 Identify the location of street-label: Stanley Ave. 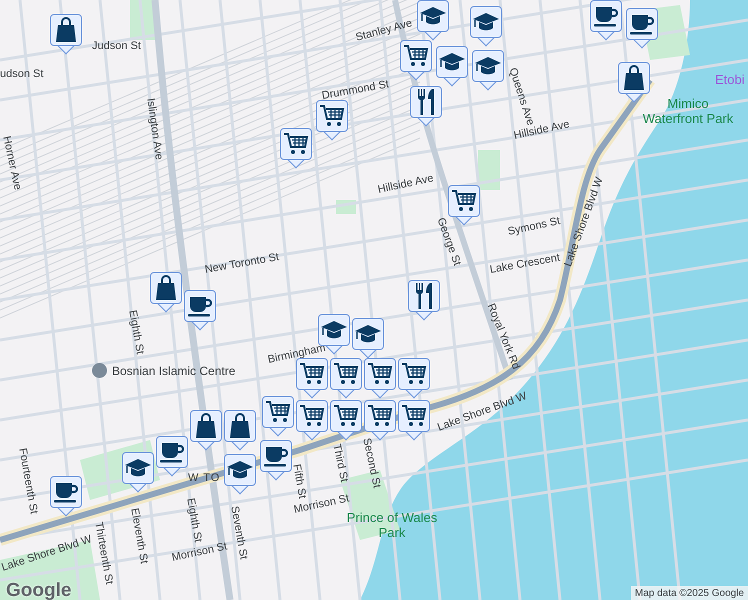
(384, 31).